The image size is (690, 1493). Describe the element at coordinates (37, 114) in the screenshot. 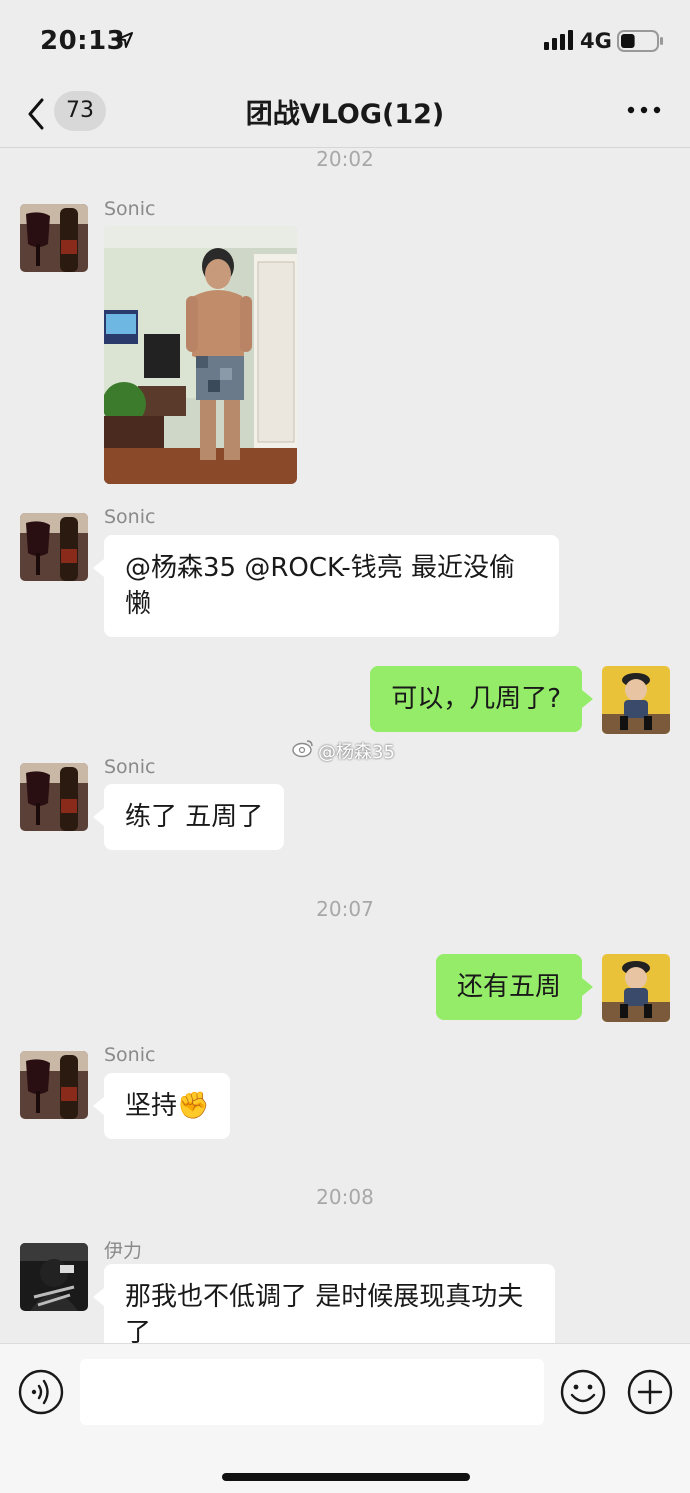

I see `back-chevron-icon` at that location.